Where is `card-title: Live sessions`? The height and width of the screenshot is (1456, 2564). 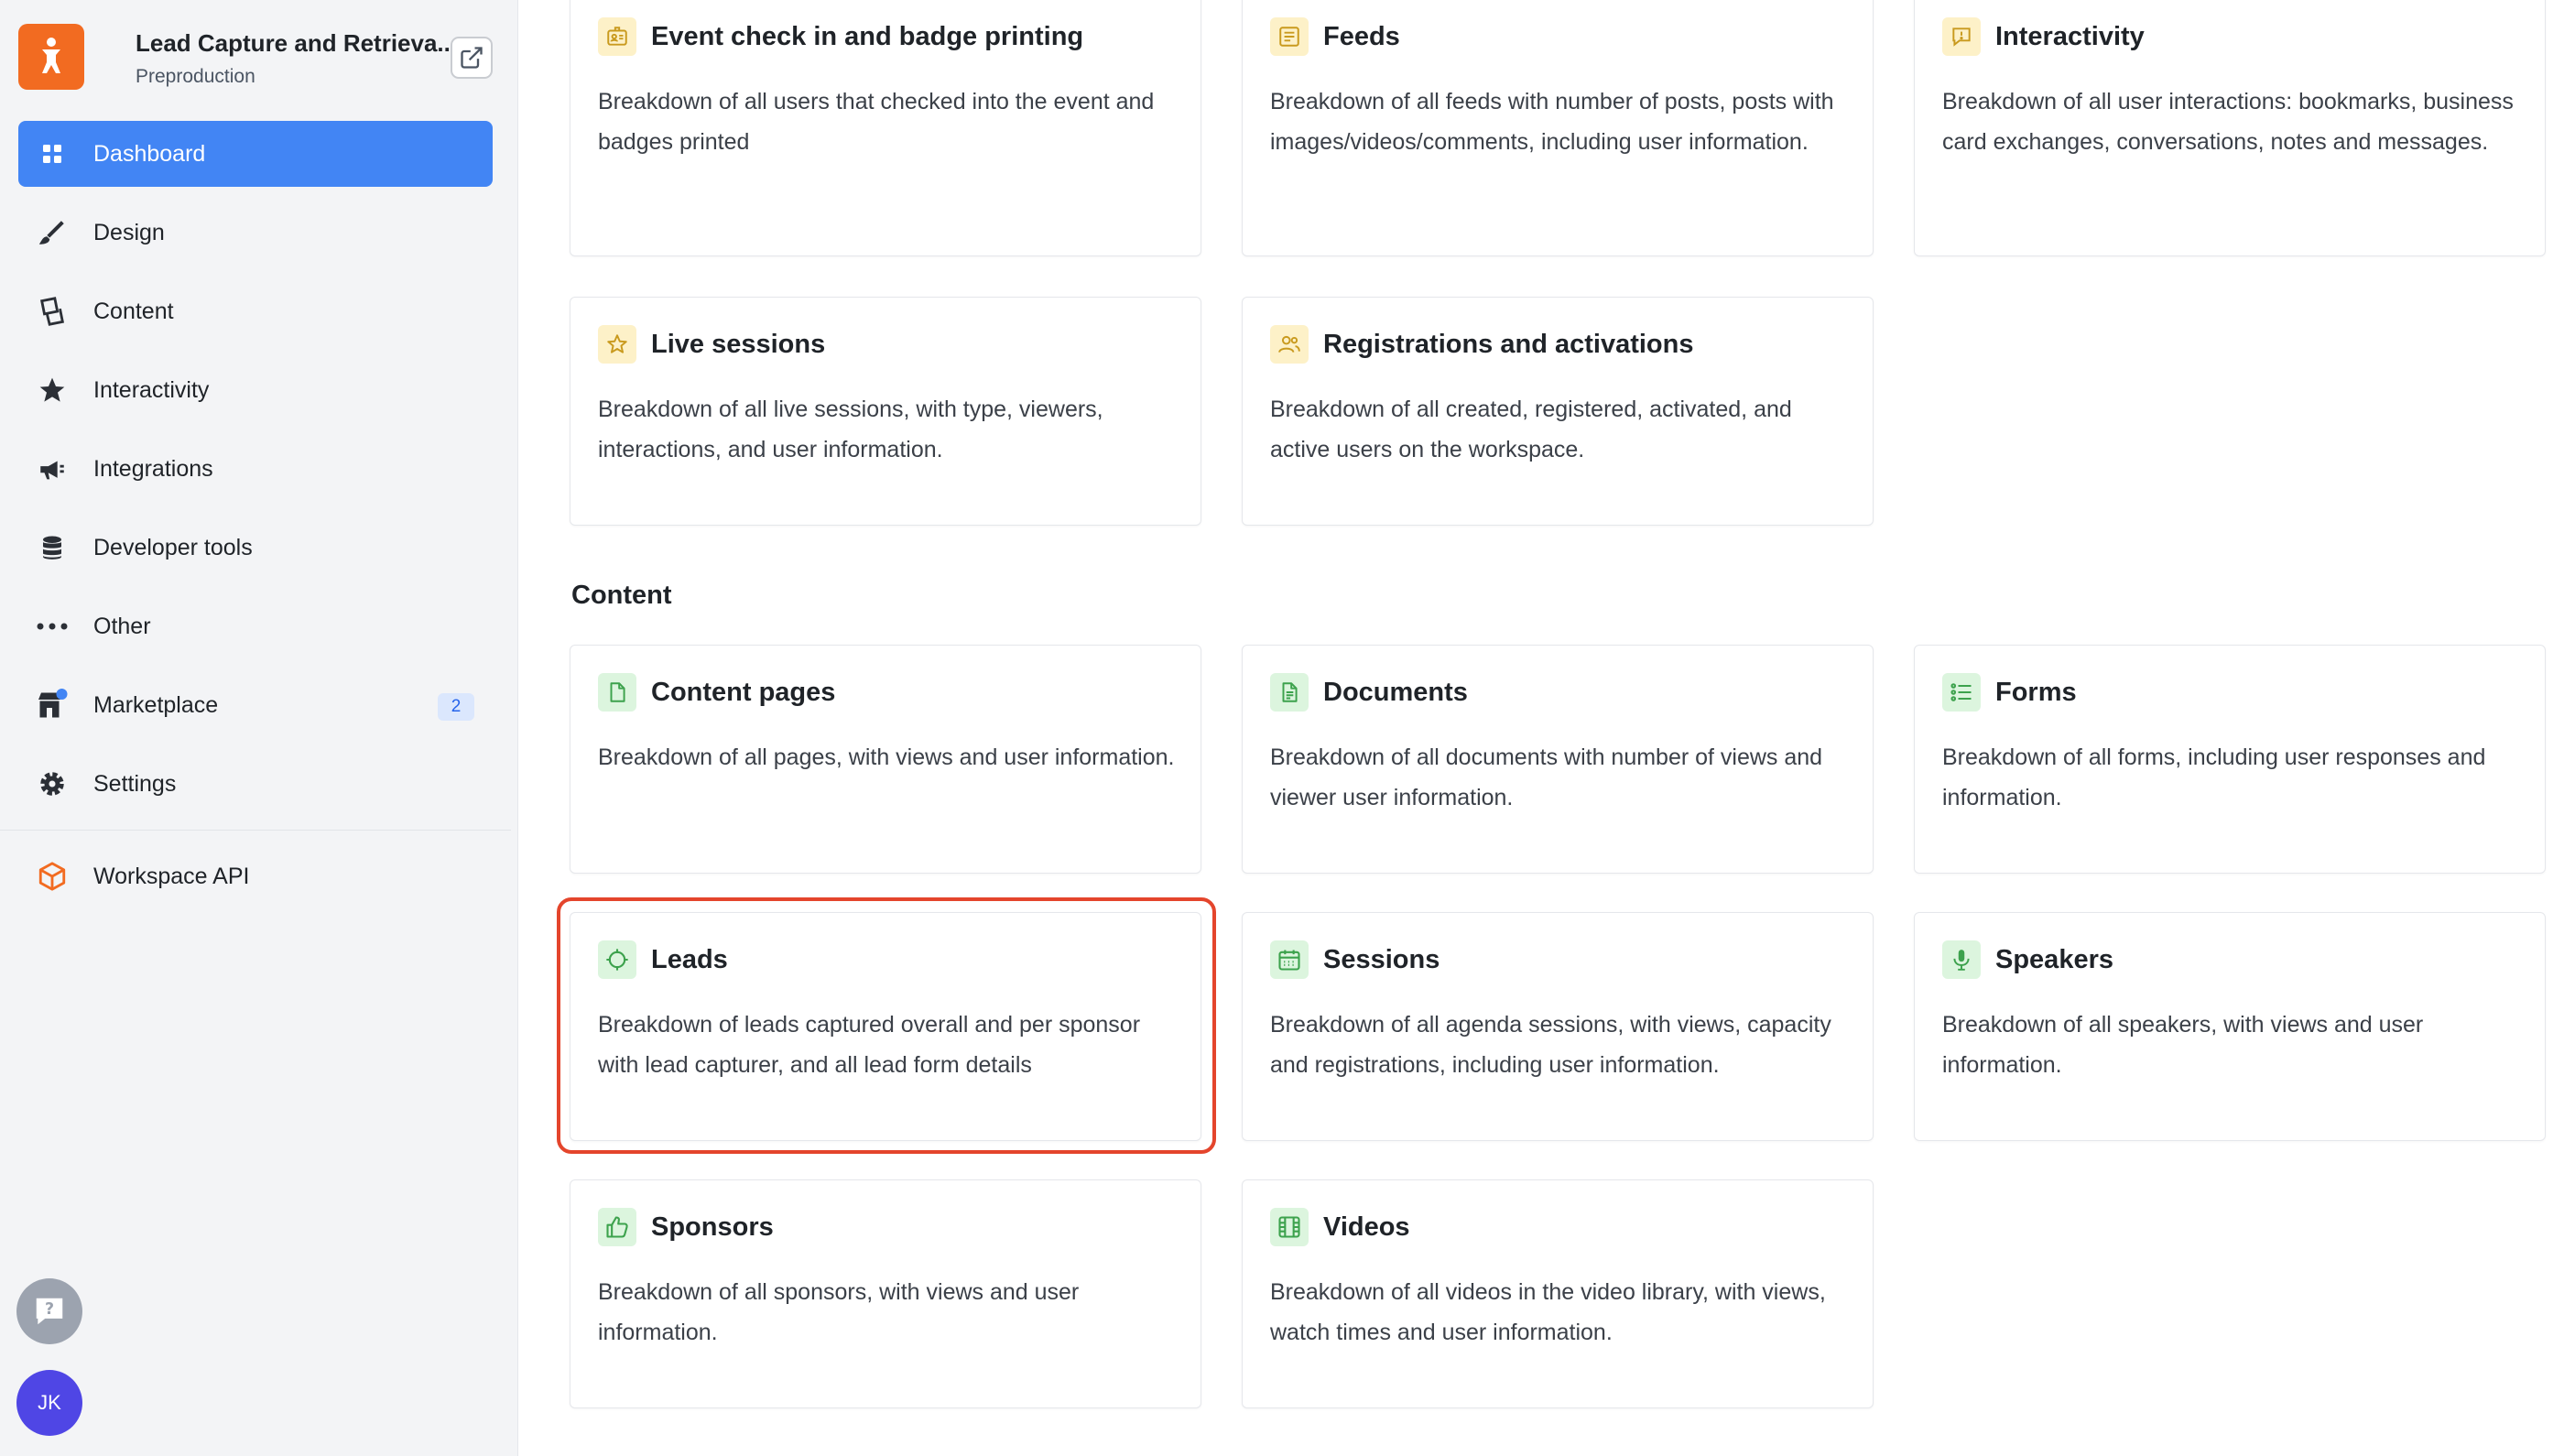
card-title: Live sessions is located at coordinates (738, 344).